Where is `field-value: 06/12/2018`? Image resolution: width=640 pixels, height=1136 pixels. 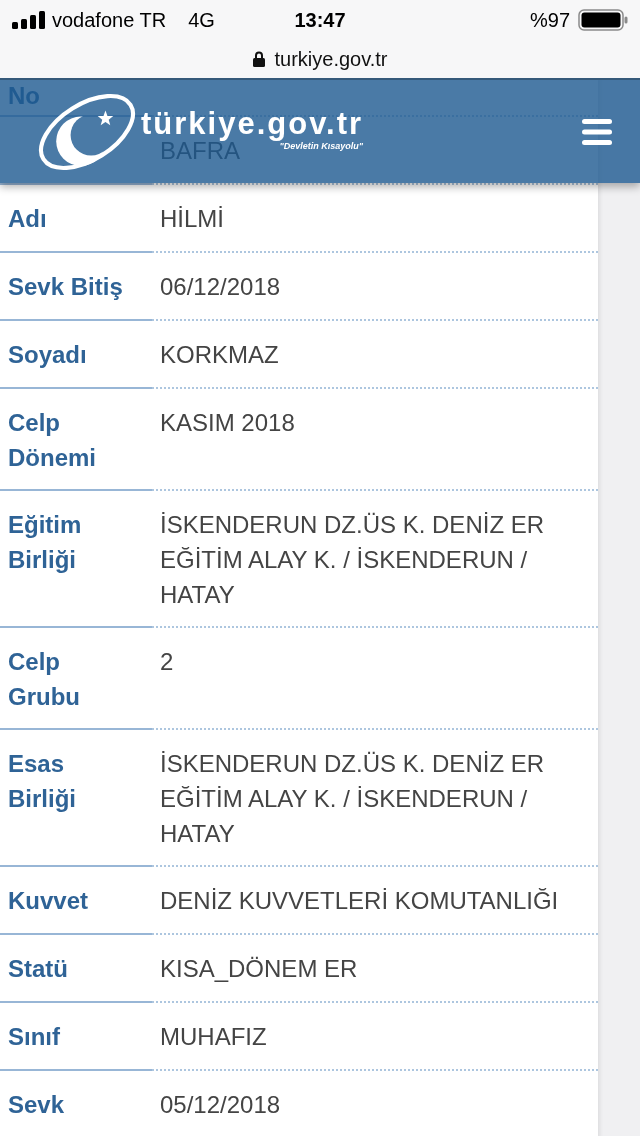 field-value: 06/12/2018 is located at coordinates (220, 287).